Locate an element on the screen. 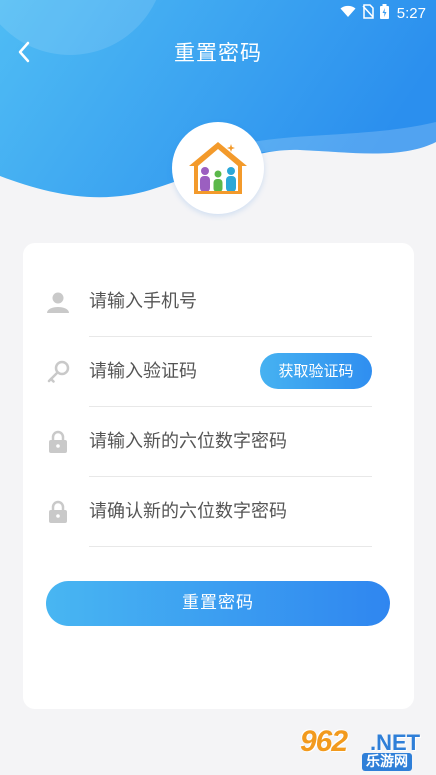 This screenshot has height=775, width=436. new-password-input: 请输入新的六位数字密码 is located at coordinates (188, 442).